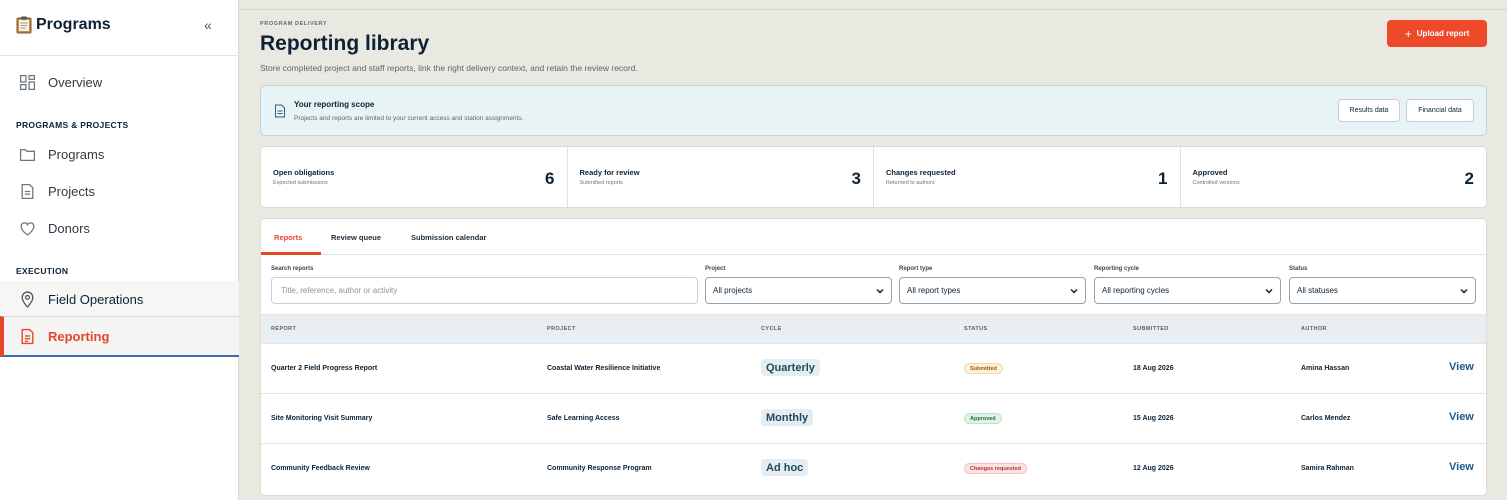 This screenshot has height=500, width=1507. What do you see at coordinates (75, 82) in the screenshot?
I see `sidebar-item-label: Overview` at bounding box center [75, 82].